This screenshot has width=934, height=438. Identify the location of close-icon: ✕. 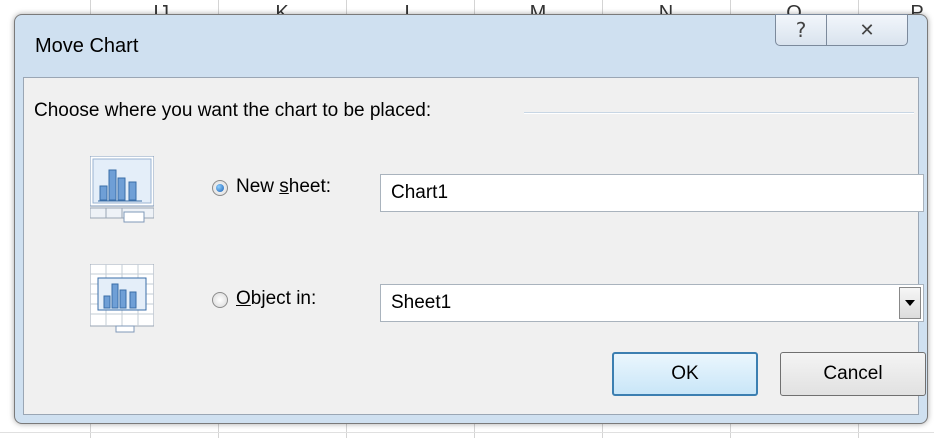
(867, 30).